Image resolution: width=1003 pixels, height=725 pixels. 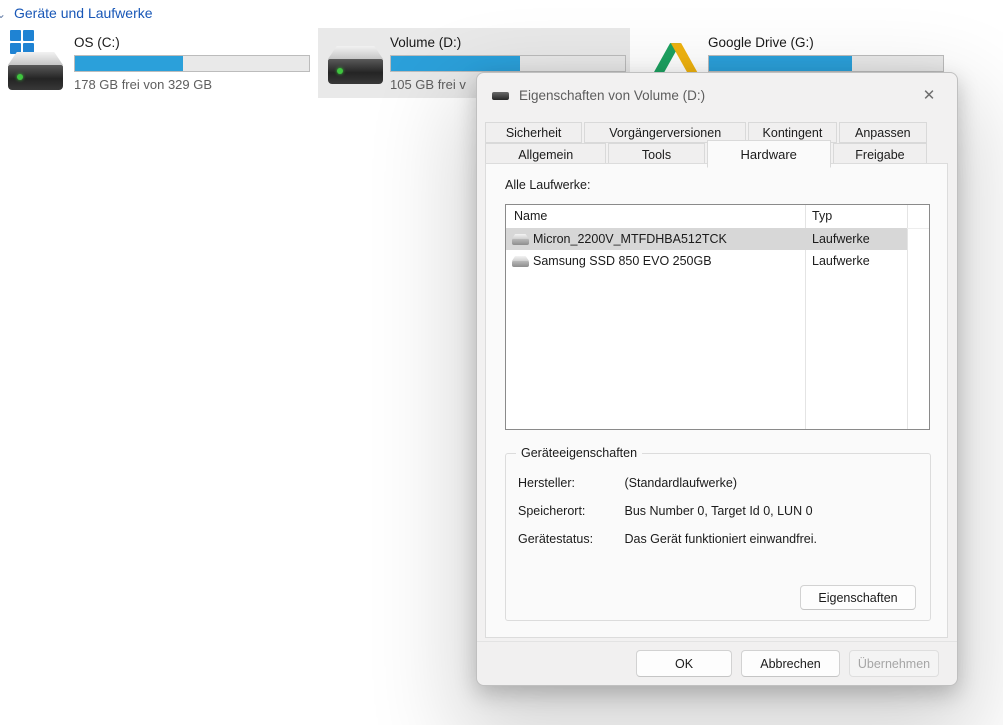 What do you see at coordinates (790, 663) in the screenshot?
I see `cancel-button: Abbrechen` at bounding box center [790, 663].